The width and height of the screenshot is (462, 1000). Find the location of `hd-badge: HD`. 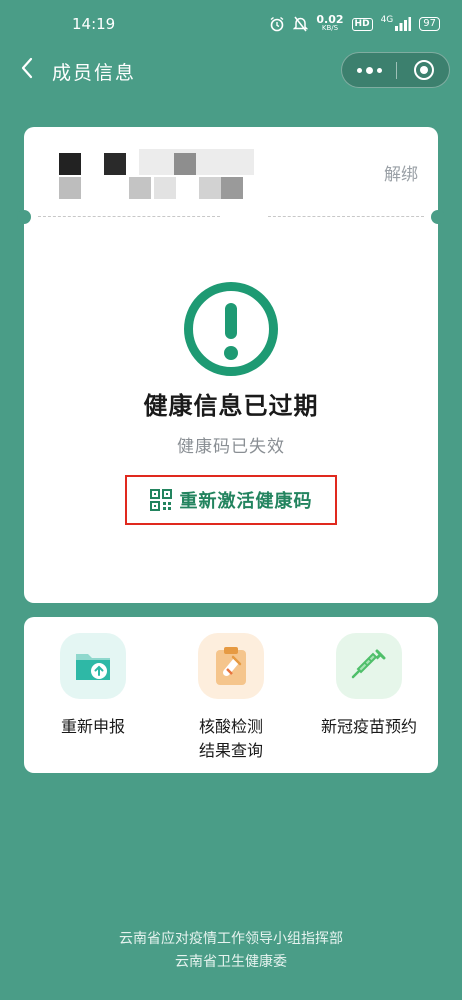

hd-badge: HD is located at coordinates (362, 24).